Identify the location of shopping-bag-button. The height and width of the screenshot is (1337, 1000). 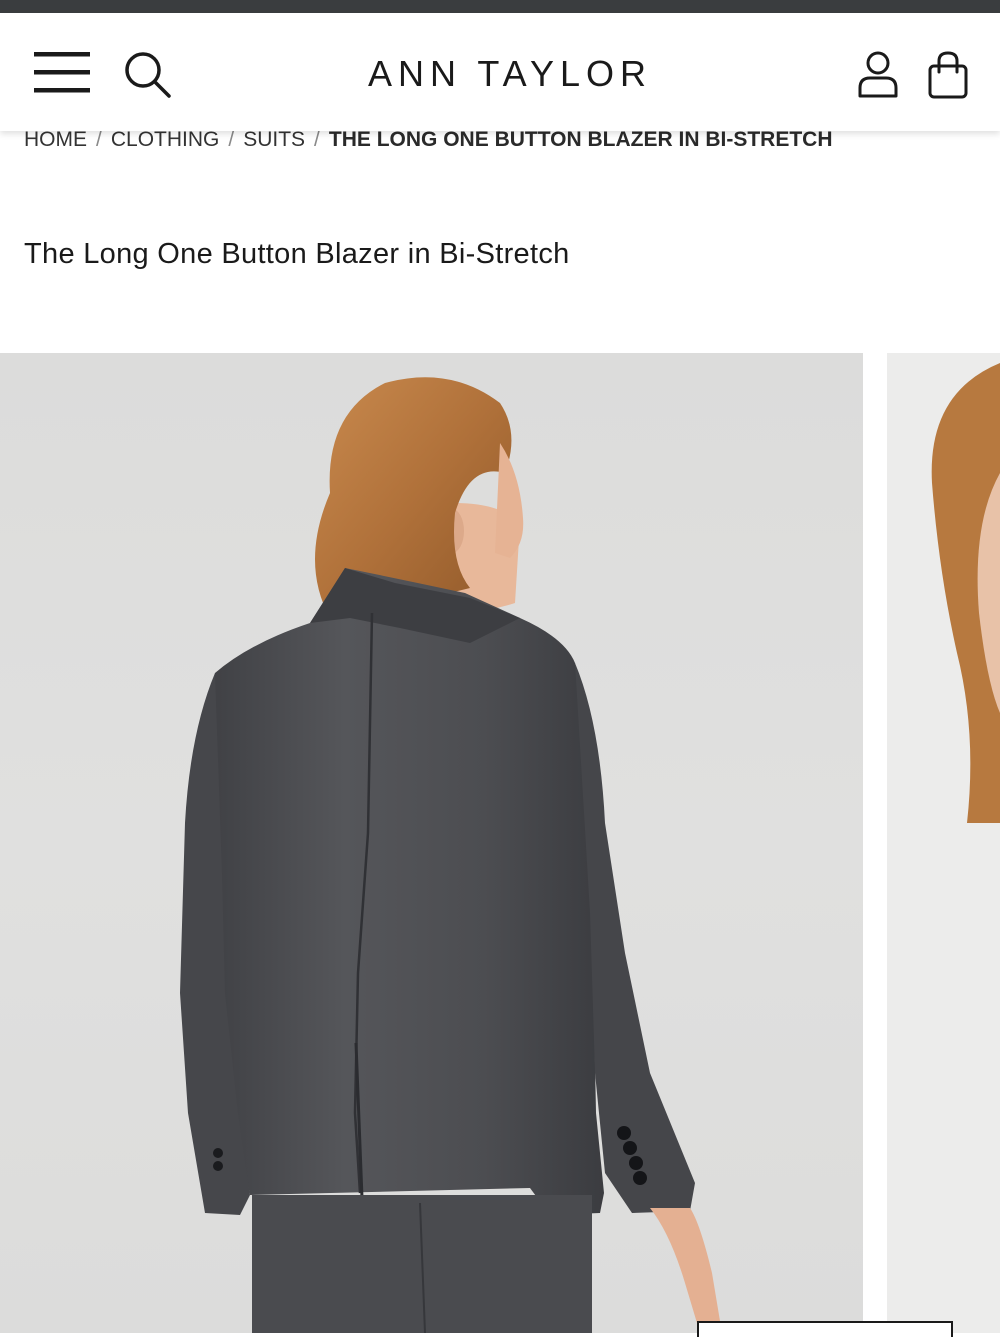
(948, 75).